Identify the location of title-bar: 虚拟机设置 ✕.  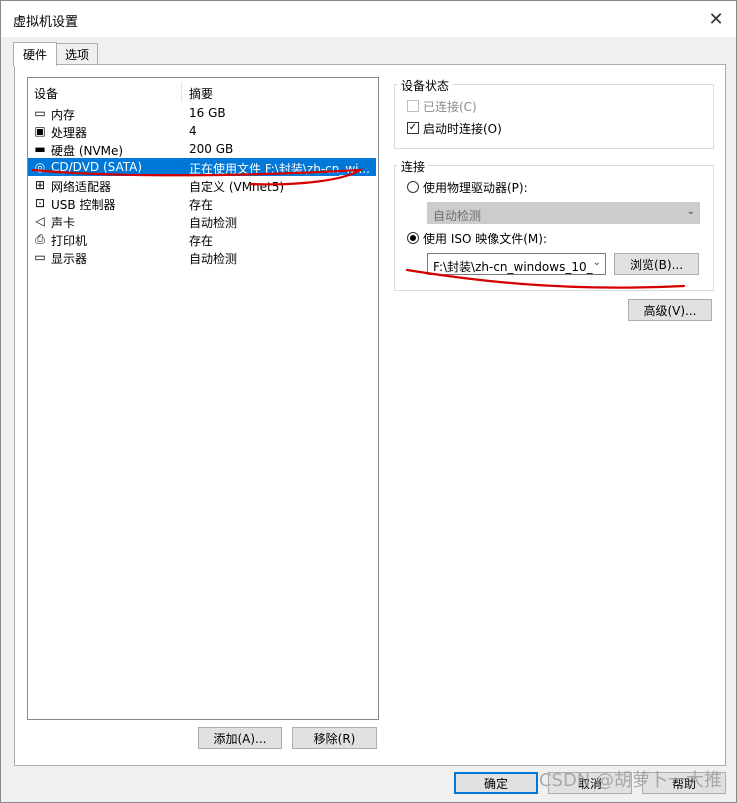
(368, 19).